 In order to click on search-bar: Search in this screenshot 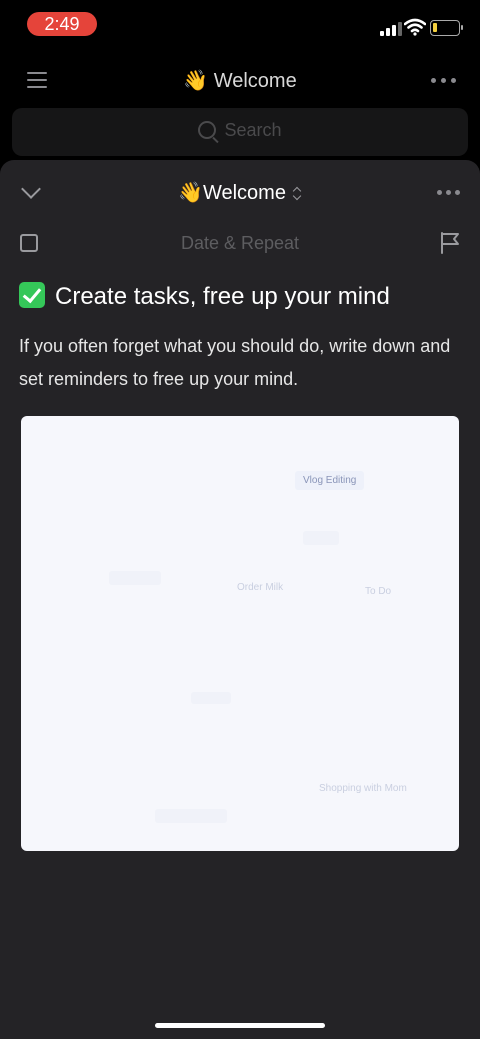, I will do `click(240, 132)`.